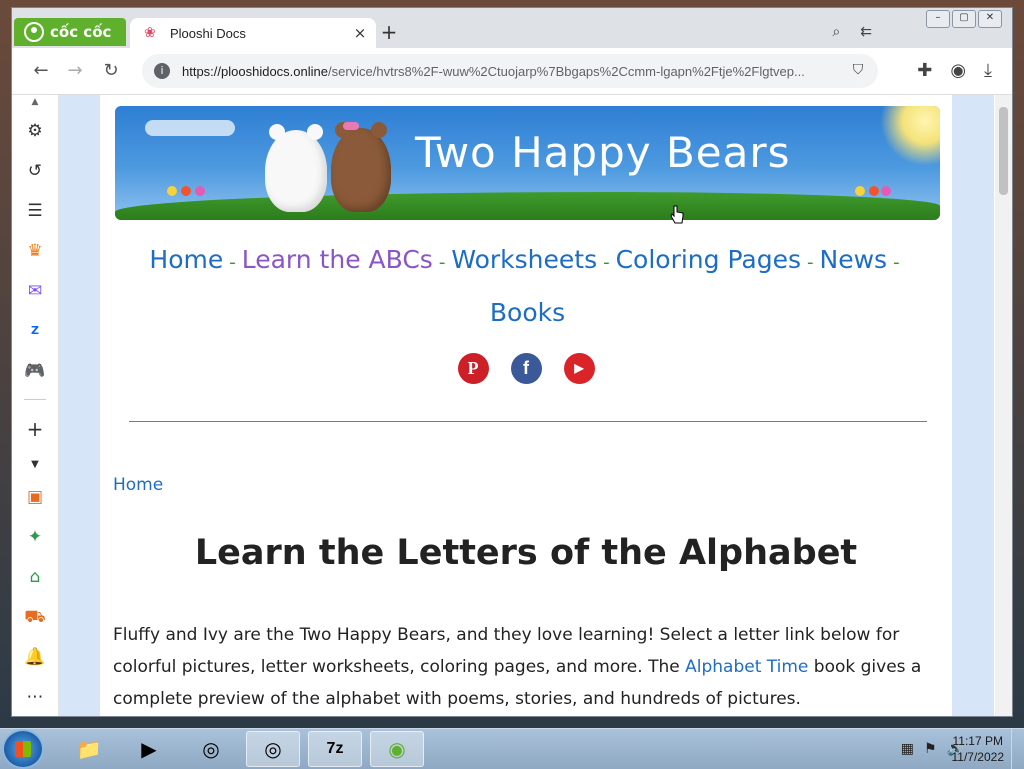 The image size is (1024, 769). What do you see at coordinates (35, 465) in the screenshot?
I see `expand-arrow-icon: ▼` at bounding box center [35, 465].